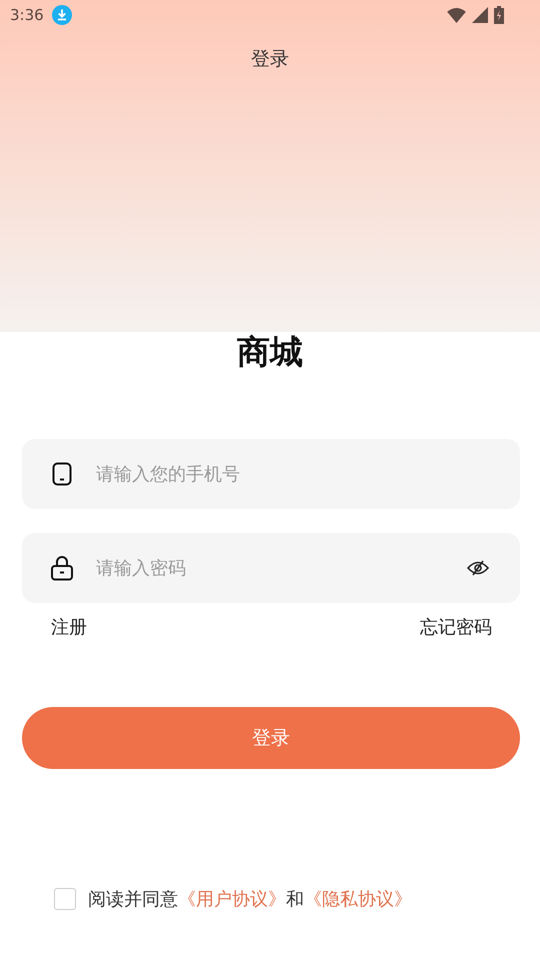 This screenshot has height=960, width=540. What do you see at coordinates (499, 15) in the screenshot?
I see `battery-icon` at bounding box center [499, 15].